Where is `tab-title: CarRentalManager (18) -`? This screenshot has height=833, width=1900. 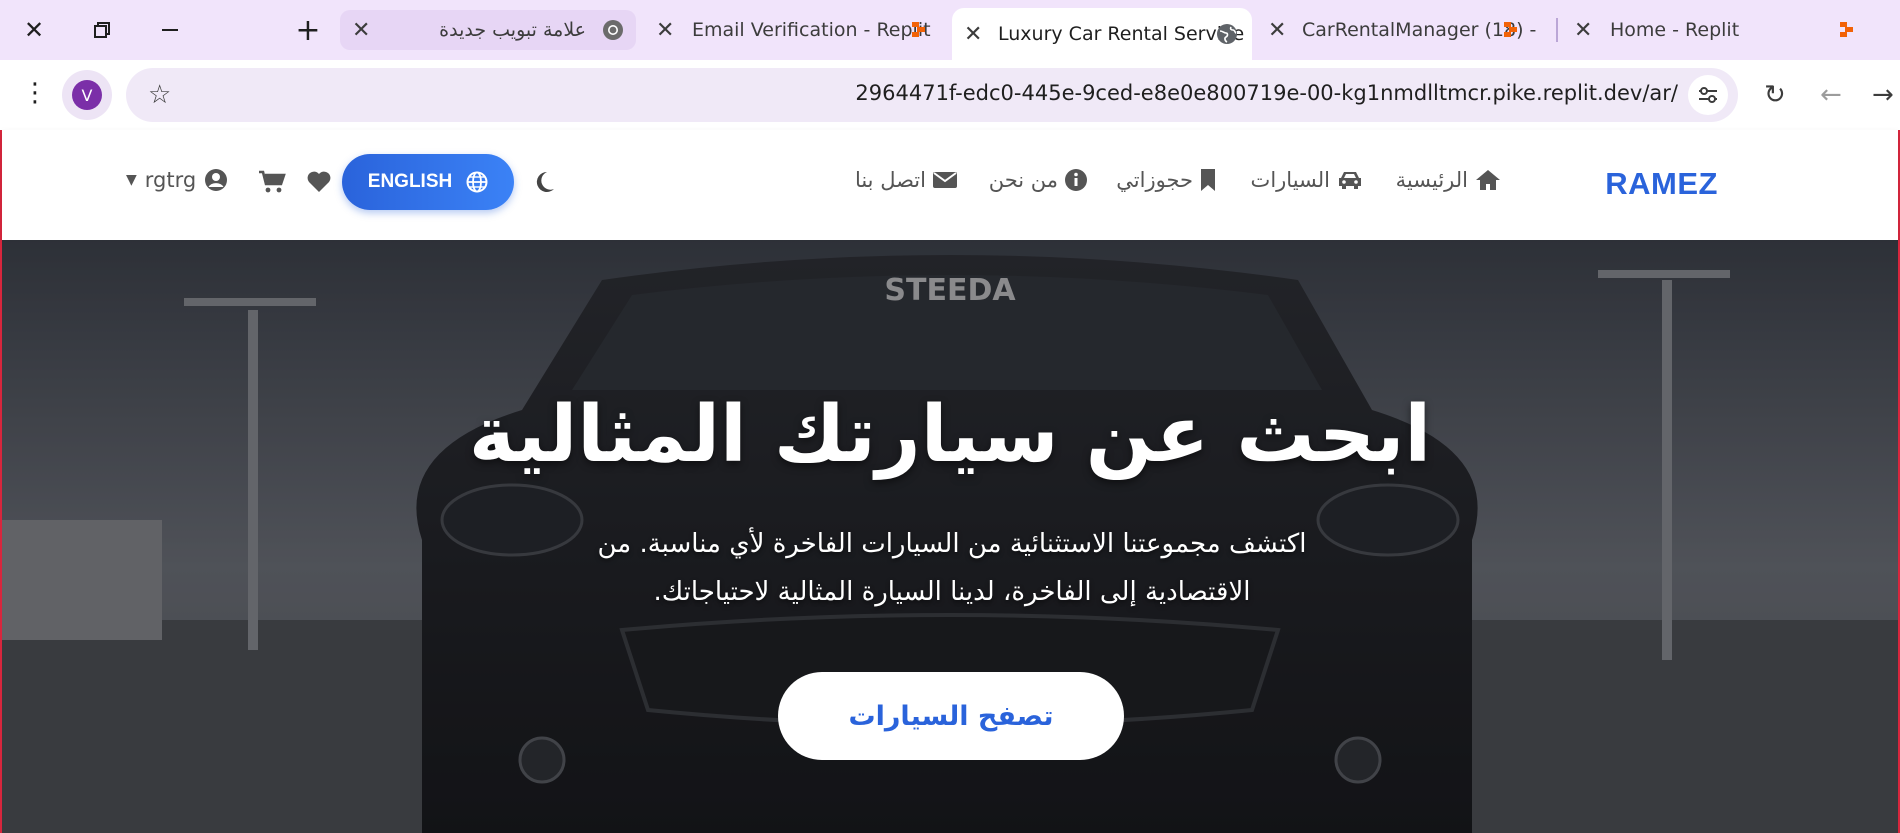
tab-title: CarRentalManager (18) - is located at coordinates (1419, 30).